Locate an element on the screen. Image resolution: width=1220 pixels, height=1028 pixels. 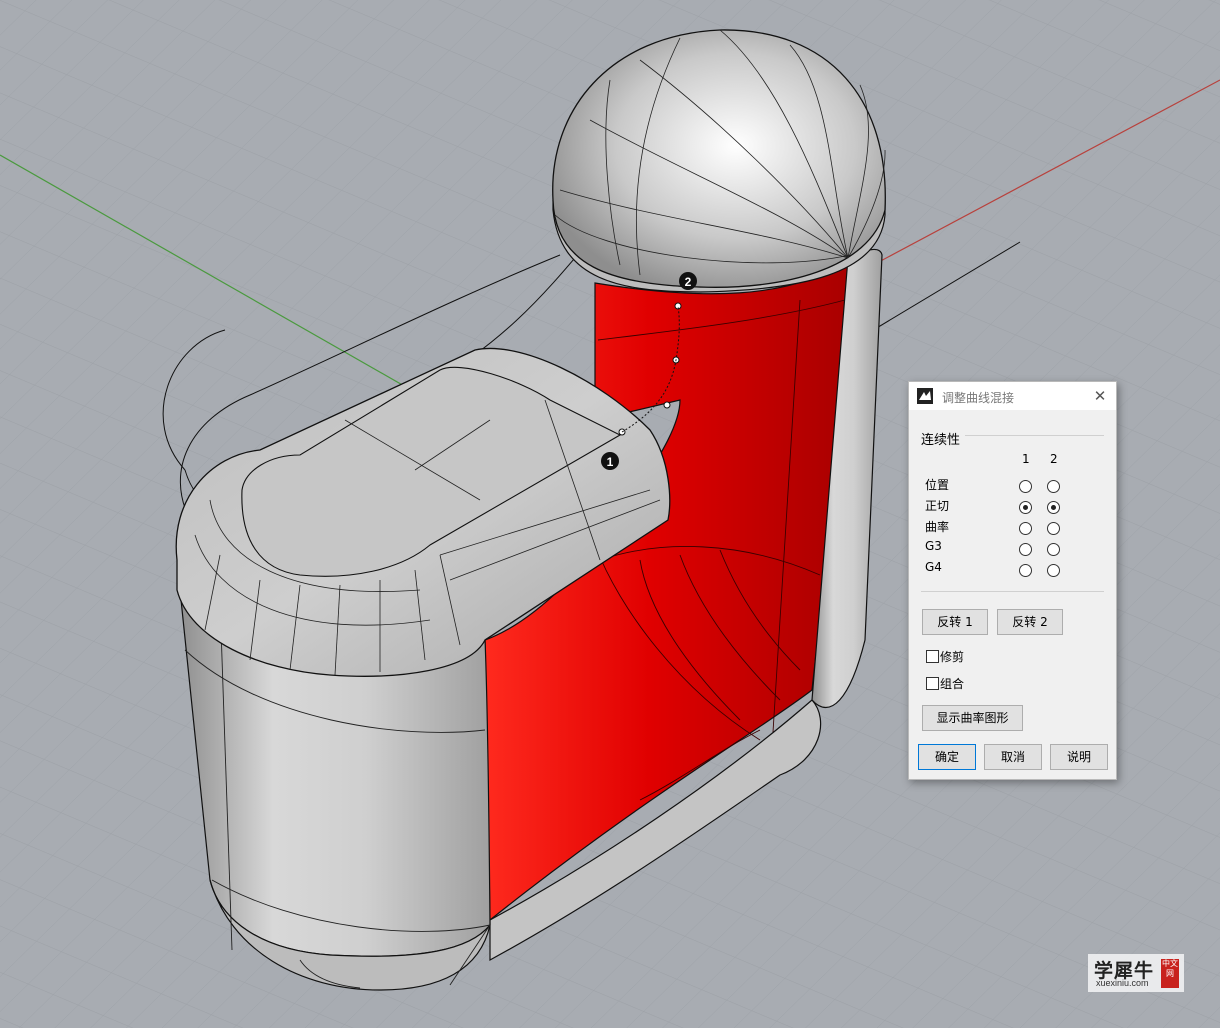
continuity-row-label: 正切 is located at coordinates (937, 506).